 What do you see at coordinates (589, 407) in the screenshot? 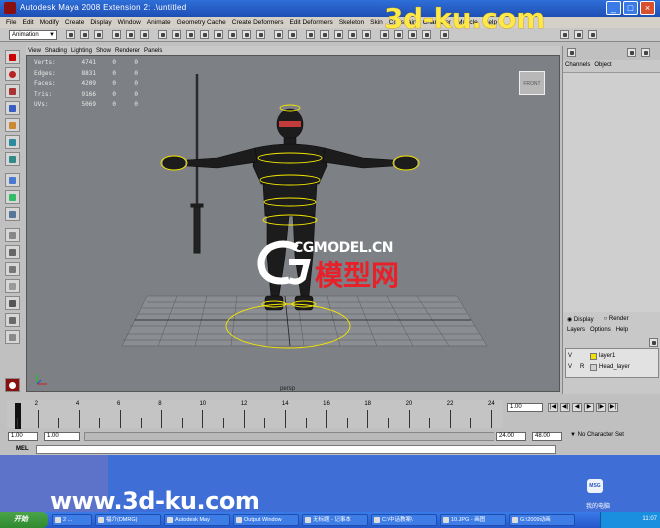
I see `play-forwards-button: ▶` at bounding box center [589, 407].